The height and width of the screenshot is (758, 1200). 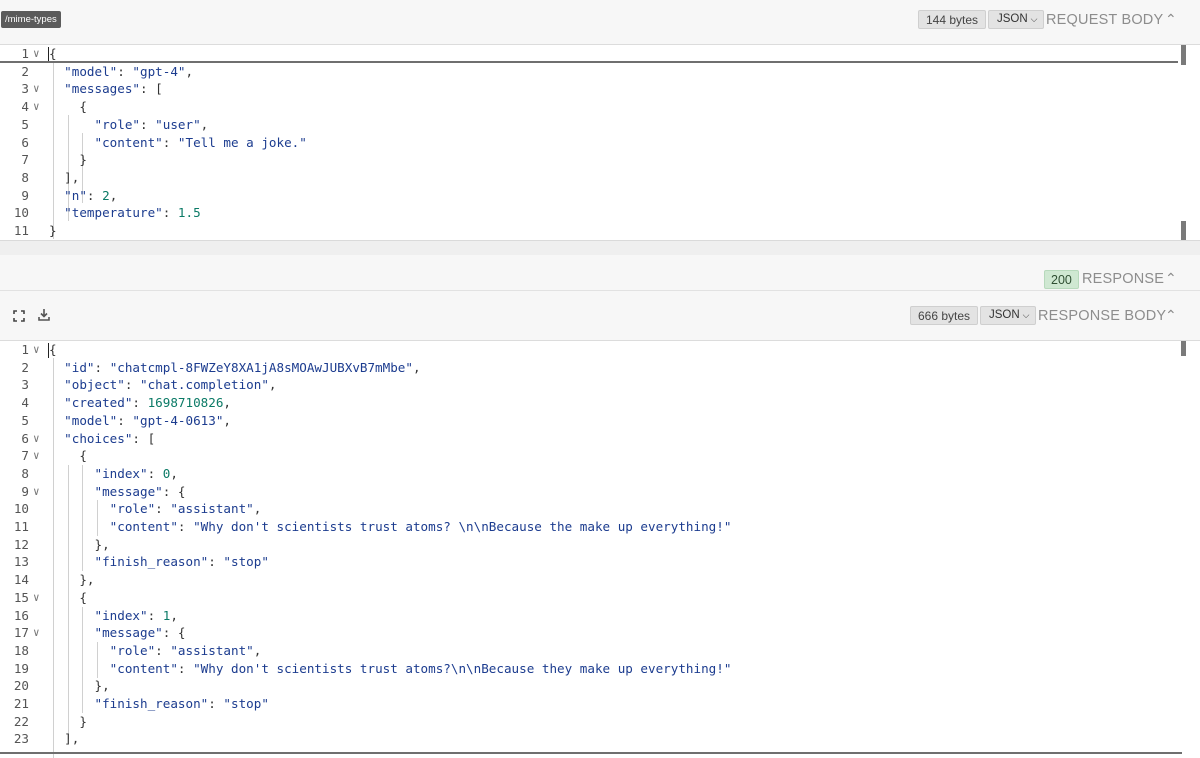 I want to click on json-key: "temperature", so click(x=113, y=213).